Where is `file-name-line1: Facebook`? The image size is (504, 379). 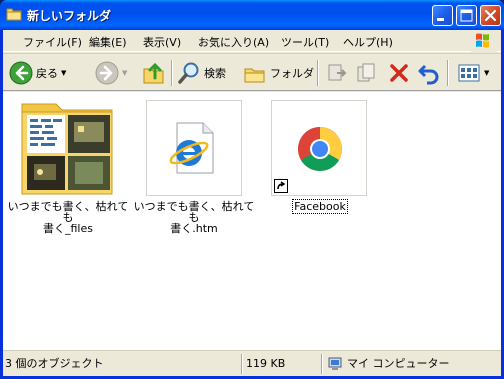
file-name-line1: Facebook is located at coordinates (320, 206).